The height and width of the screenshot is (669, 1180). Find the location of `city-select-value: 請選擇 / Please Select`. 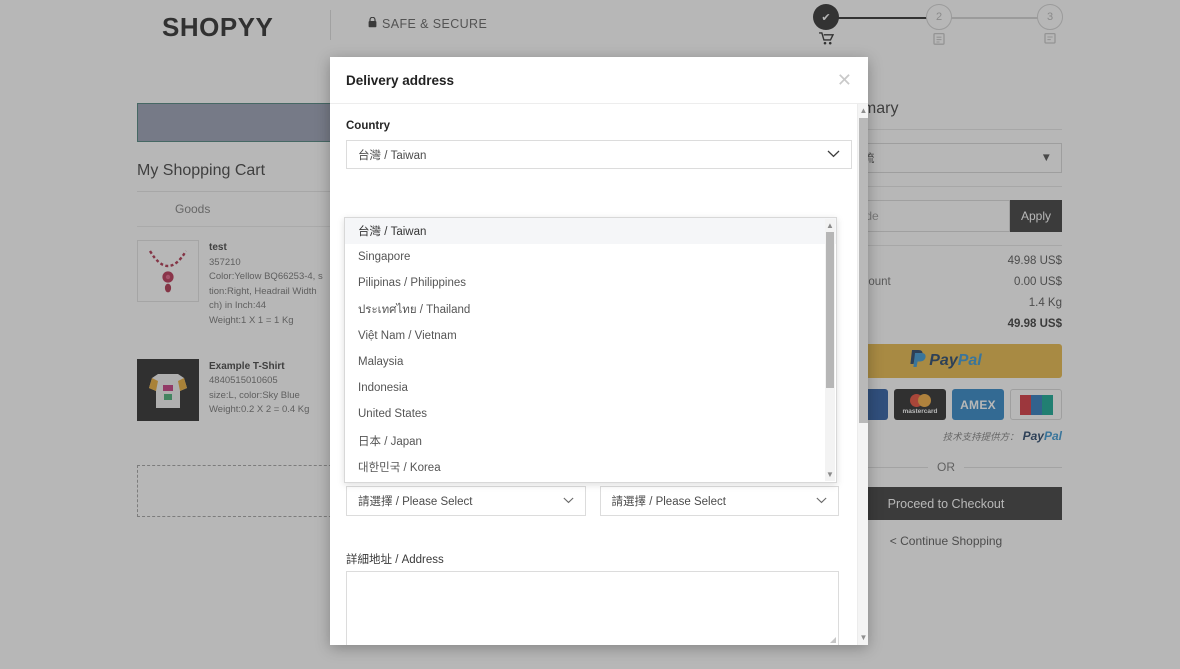

city-select-value: 請選擇 / Please Select is located at coordinates (415, 502).